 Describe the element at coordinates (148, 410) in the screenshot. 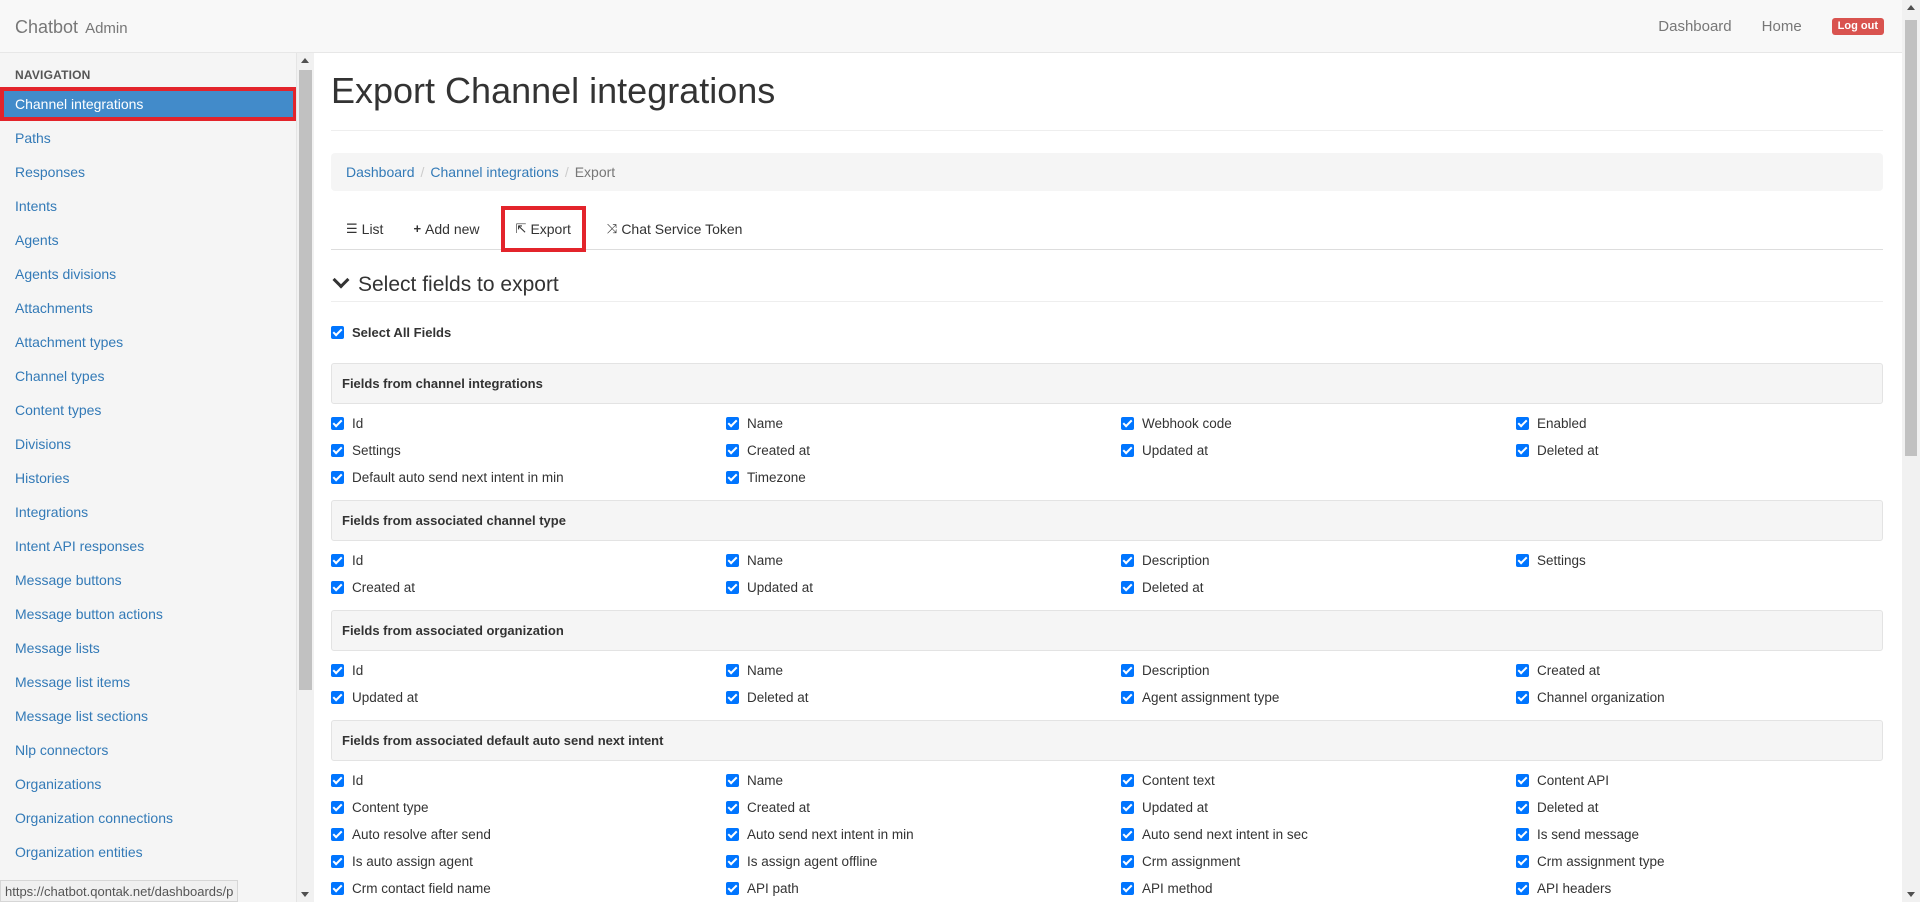

I see `sidebar-item-content-types: Content types` at that location.